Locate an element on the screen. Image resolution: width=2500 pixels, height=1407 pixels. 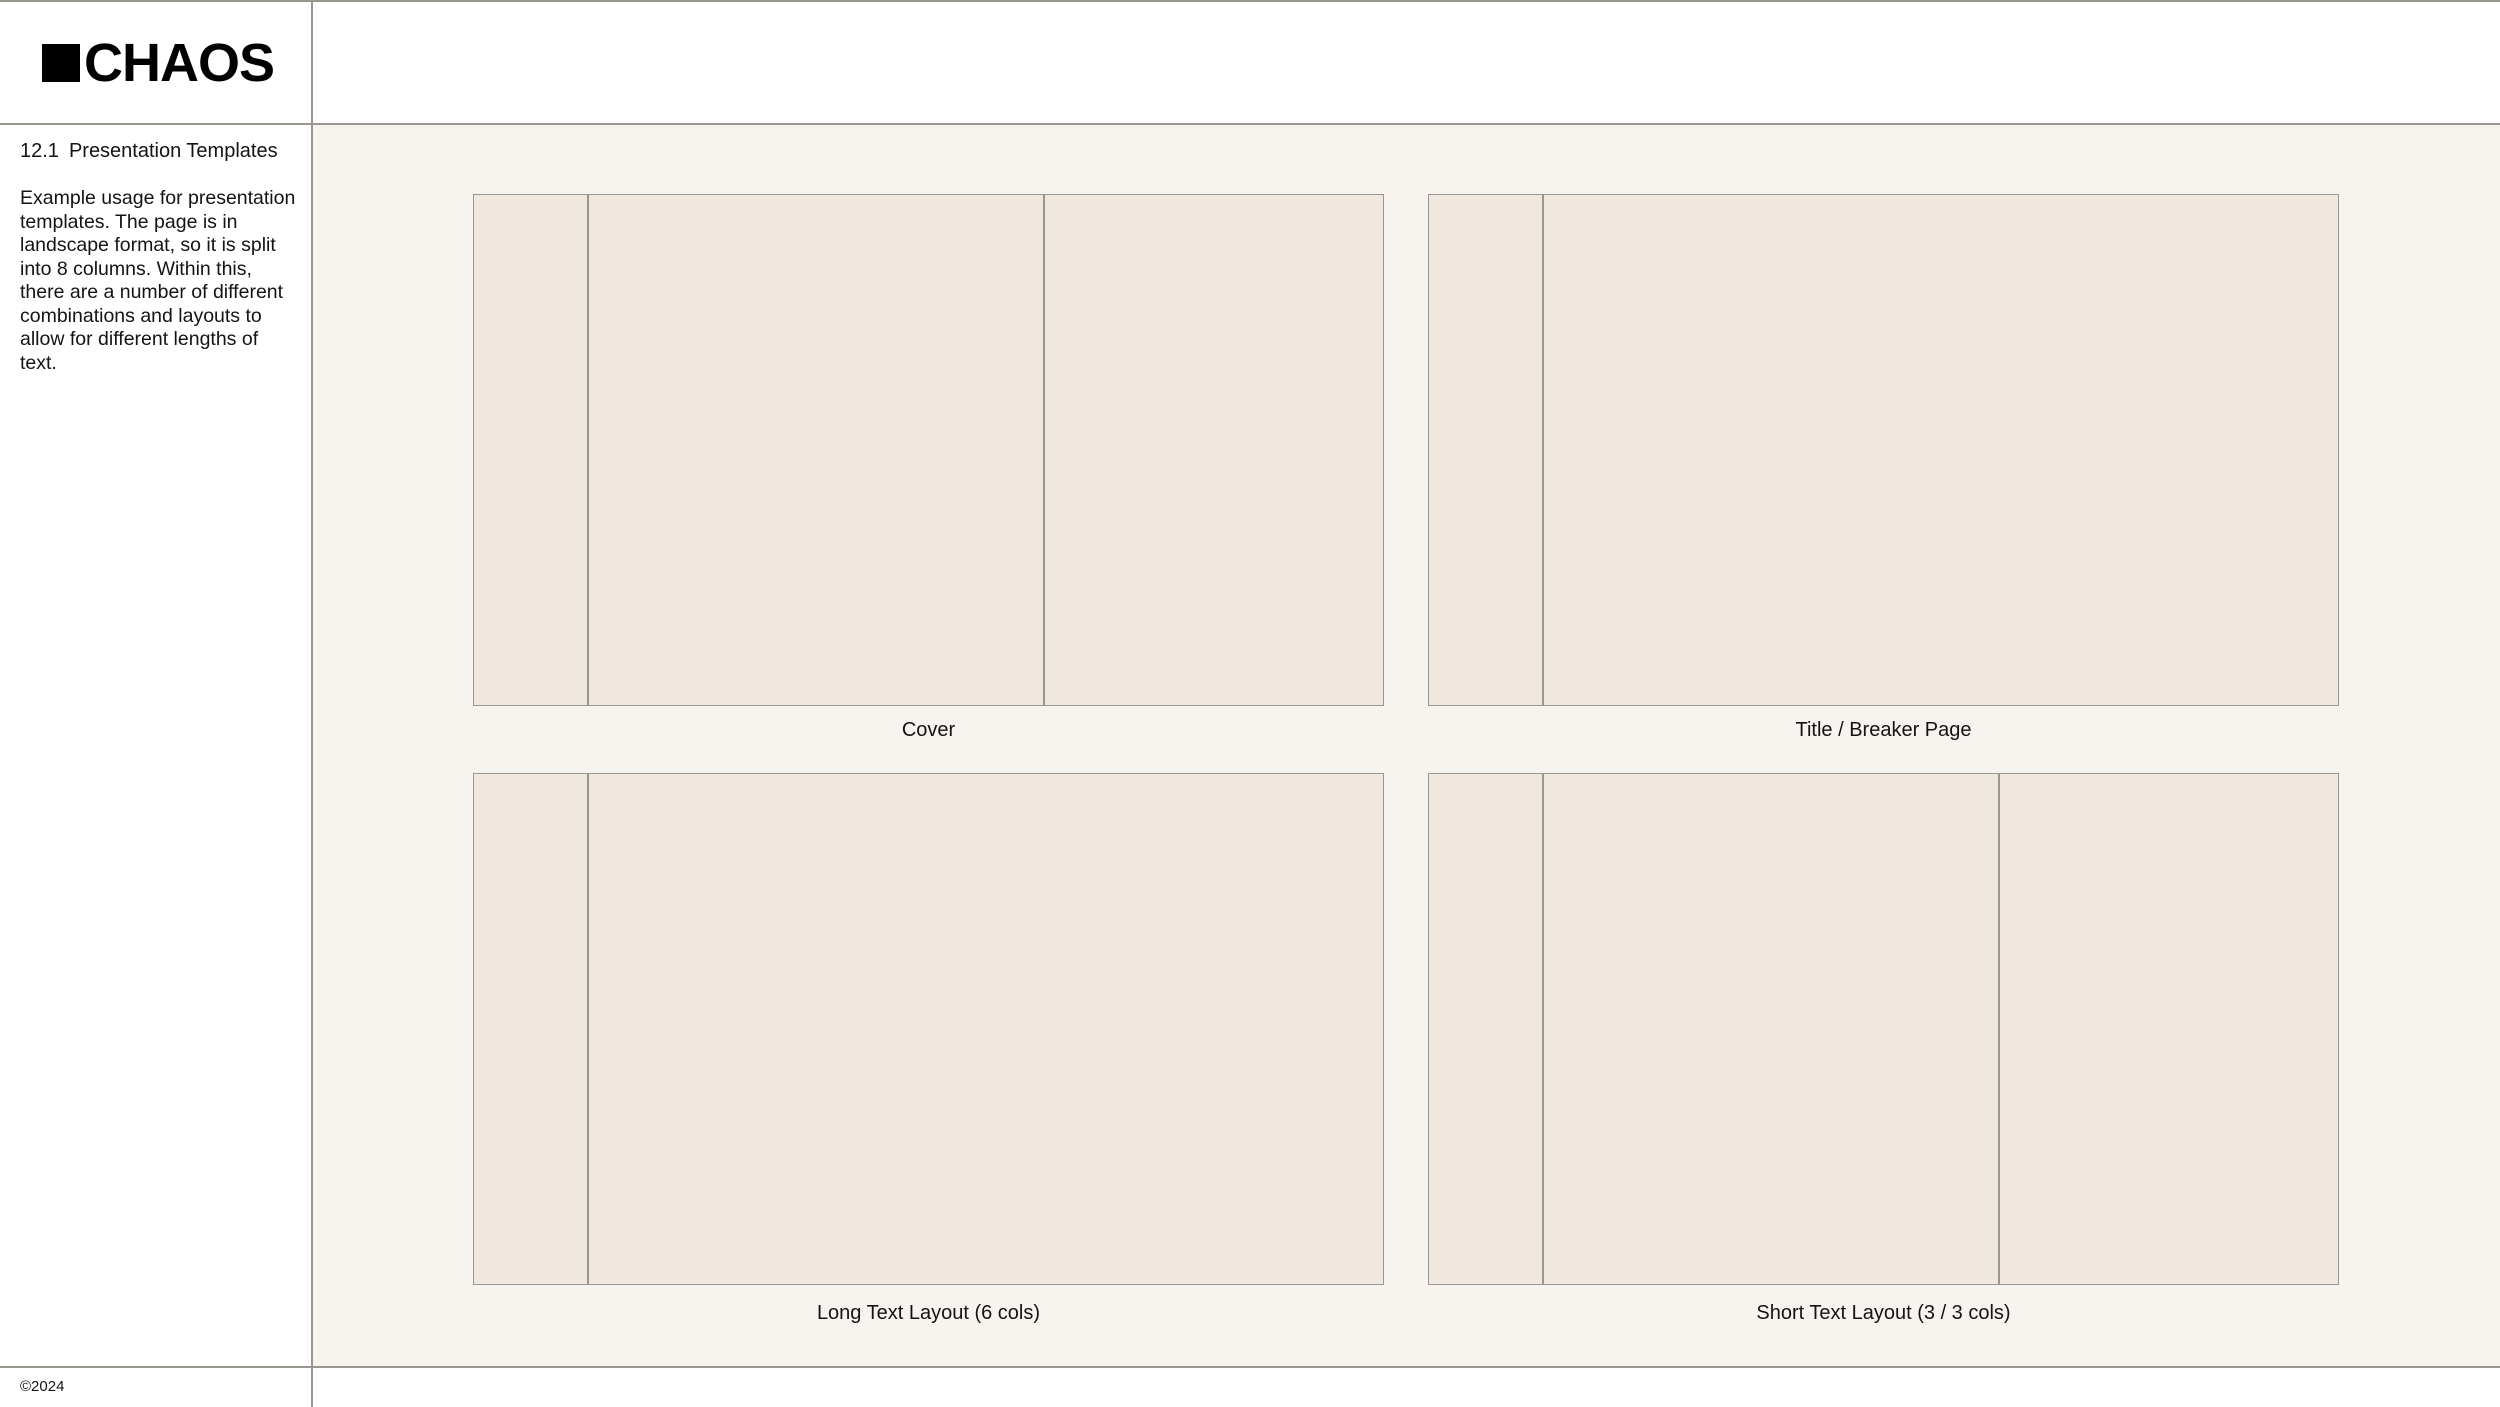
template-long-text is located at coordinates (928, 1029).